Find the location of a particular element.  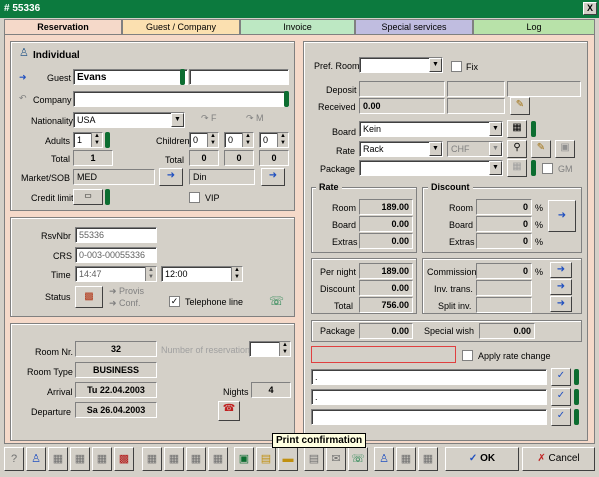

board-calc-button: ▦ is located at coordinates (517, 129).